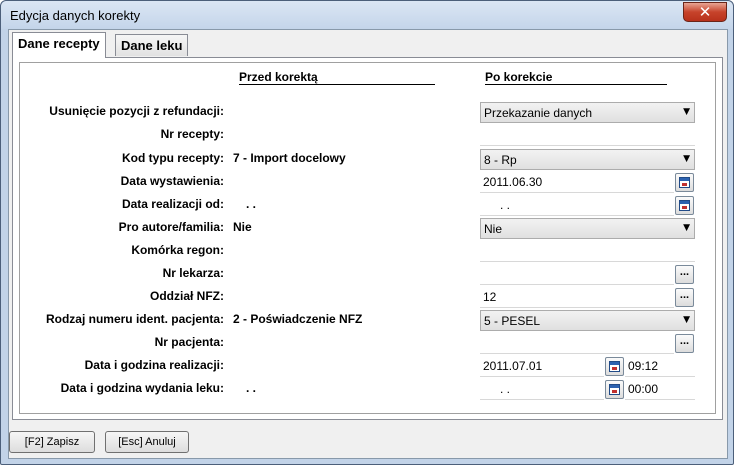  Describe the element at coordinates (538, 113) in the screenshot. I see `refund-removal-value: Przekazanie danych` at that location.